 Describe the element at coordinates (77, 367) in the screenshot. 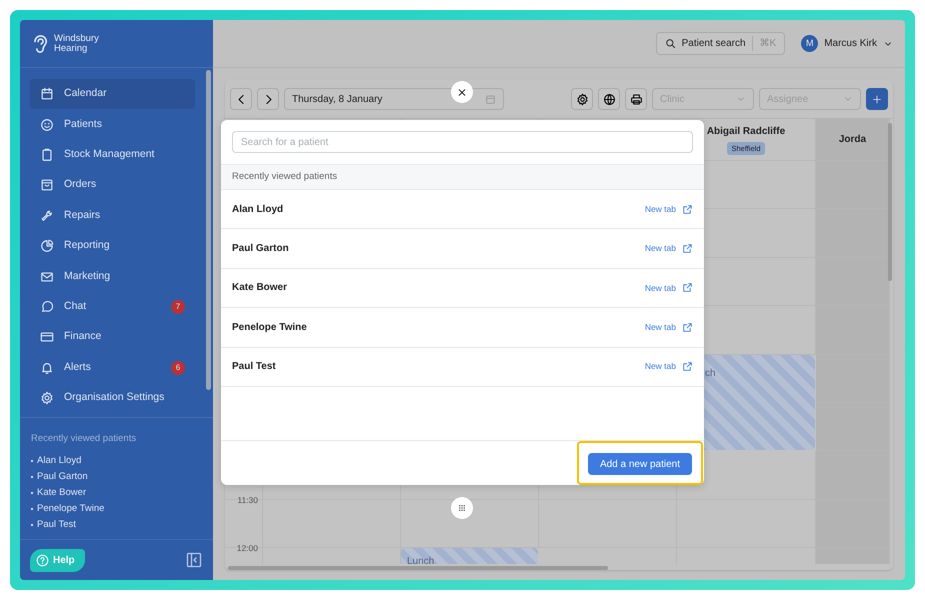

I see `nav-label: Alerts` at that location.